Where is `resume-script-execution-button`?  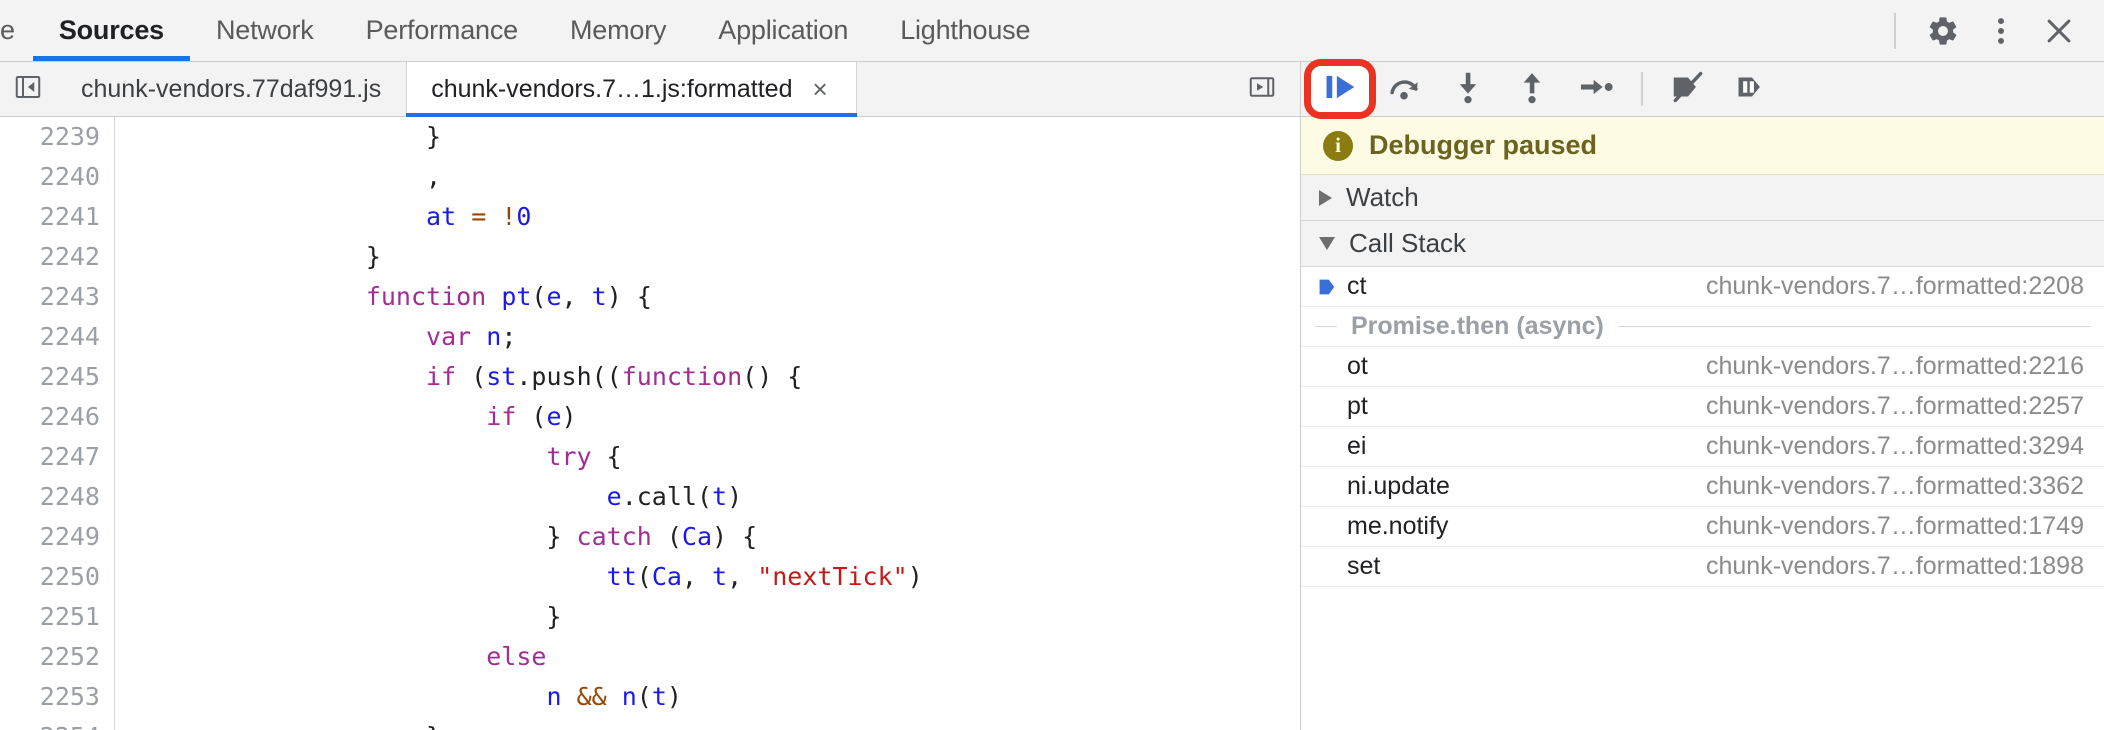 resume-script-execution-button is located at coordinates (1340, 89).